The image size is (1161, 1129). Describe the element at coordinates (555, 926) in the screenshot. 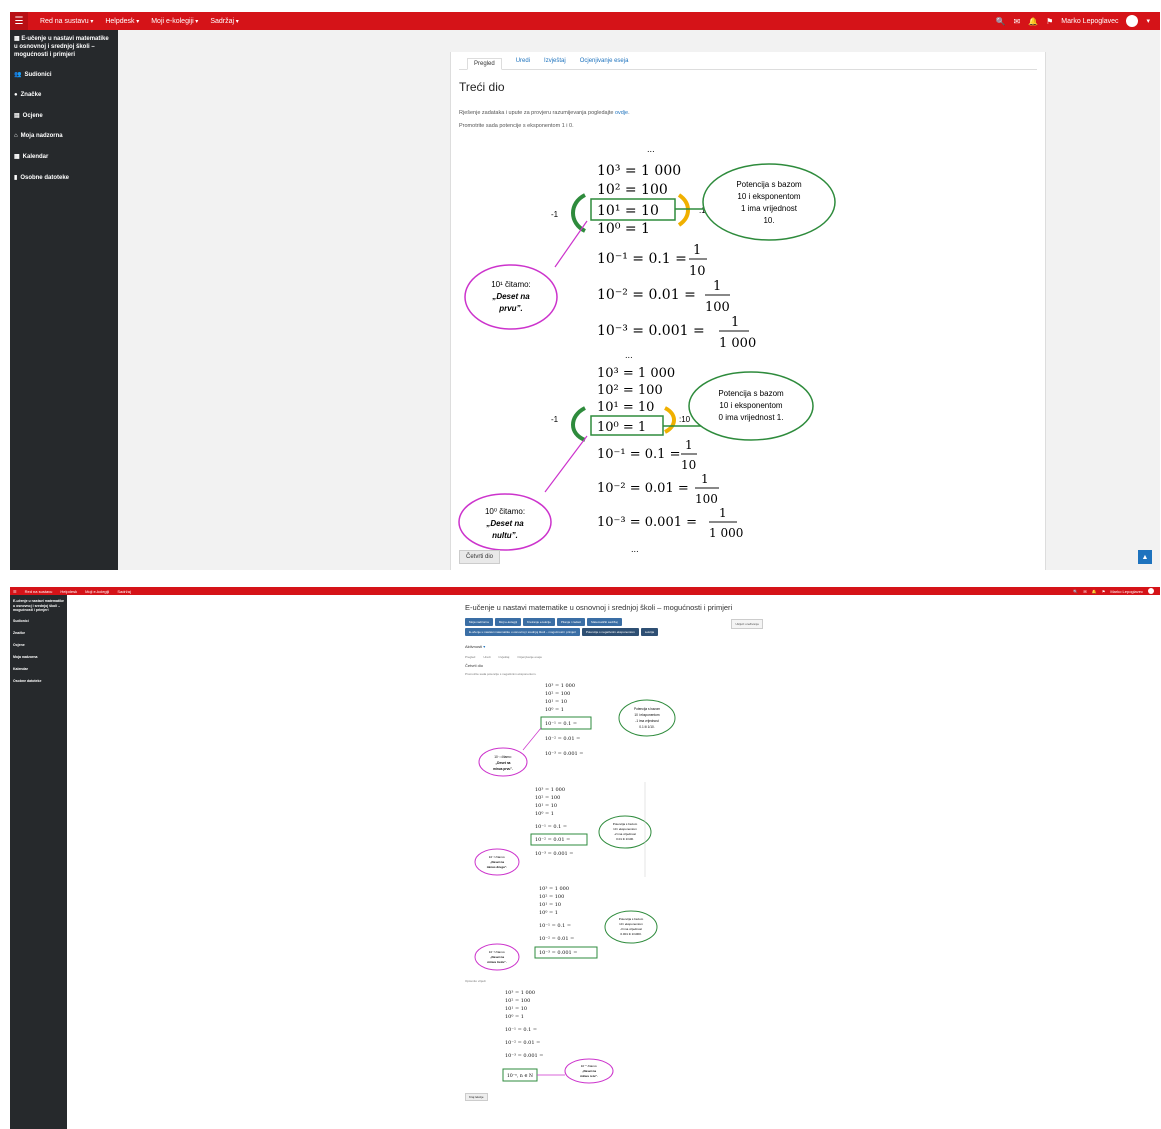

I see `row: 10⁻¹ = 0.1 =` at that location.